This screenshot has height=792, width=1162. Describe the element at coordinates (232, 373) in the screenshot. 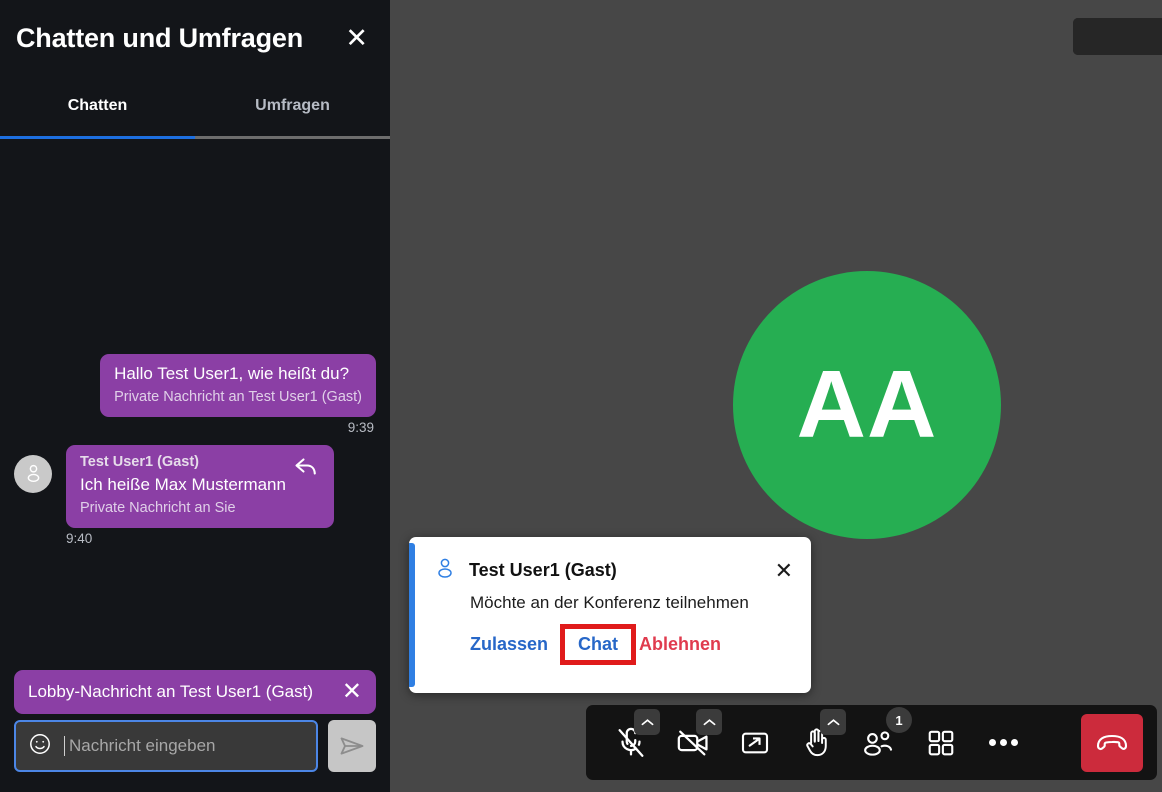

I see `message-text: Hallo Test User1, wie heißt du?` at that location.